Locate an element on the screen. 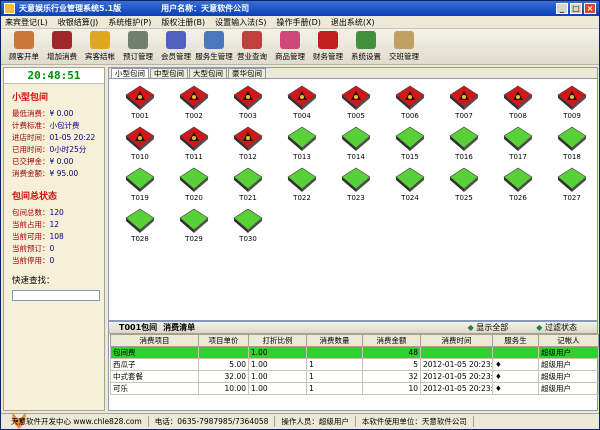 Image resolution: width=600 pixels, height=430 pixels. room-tile: T012 is located at coordinates (248, 144).